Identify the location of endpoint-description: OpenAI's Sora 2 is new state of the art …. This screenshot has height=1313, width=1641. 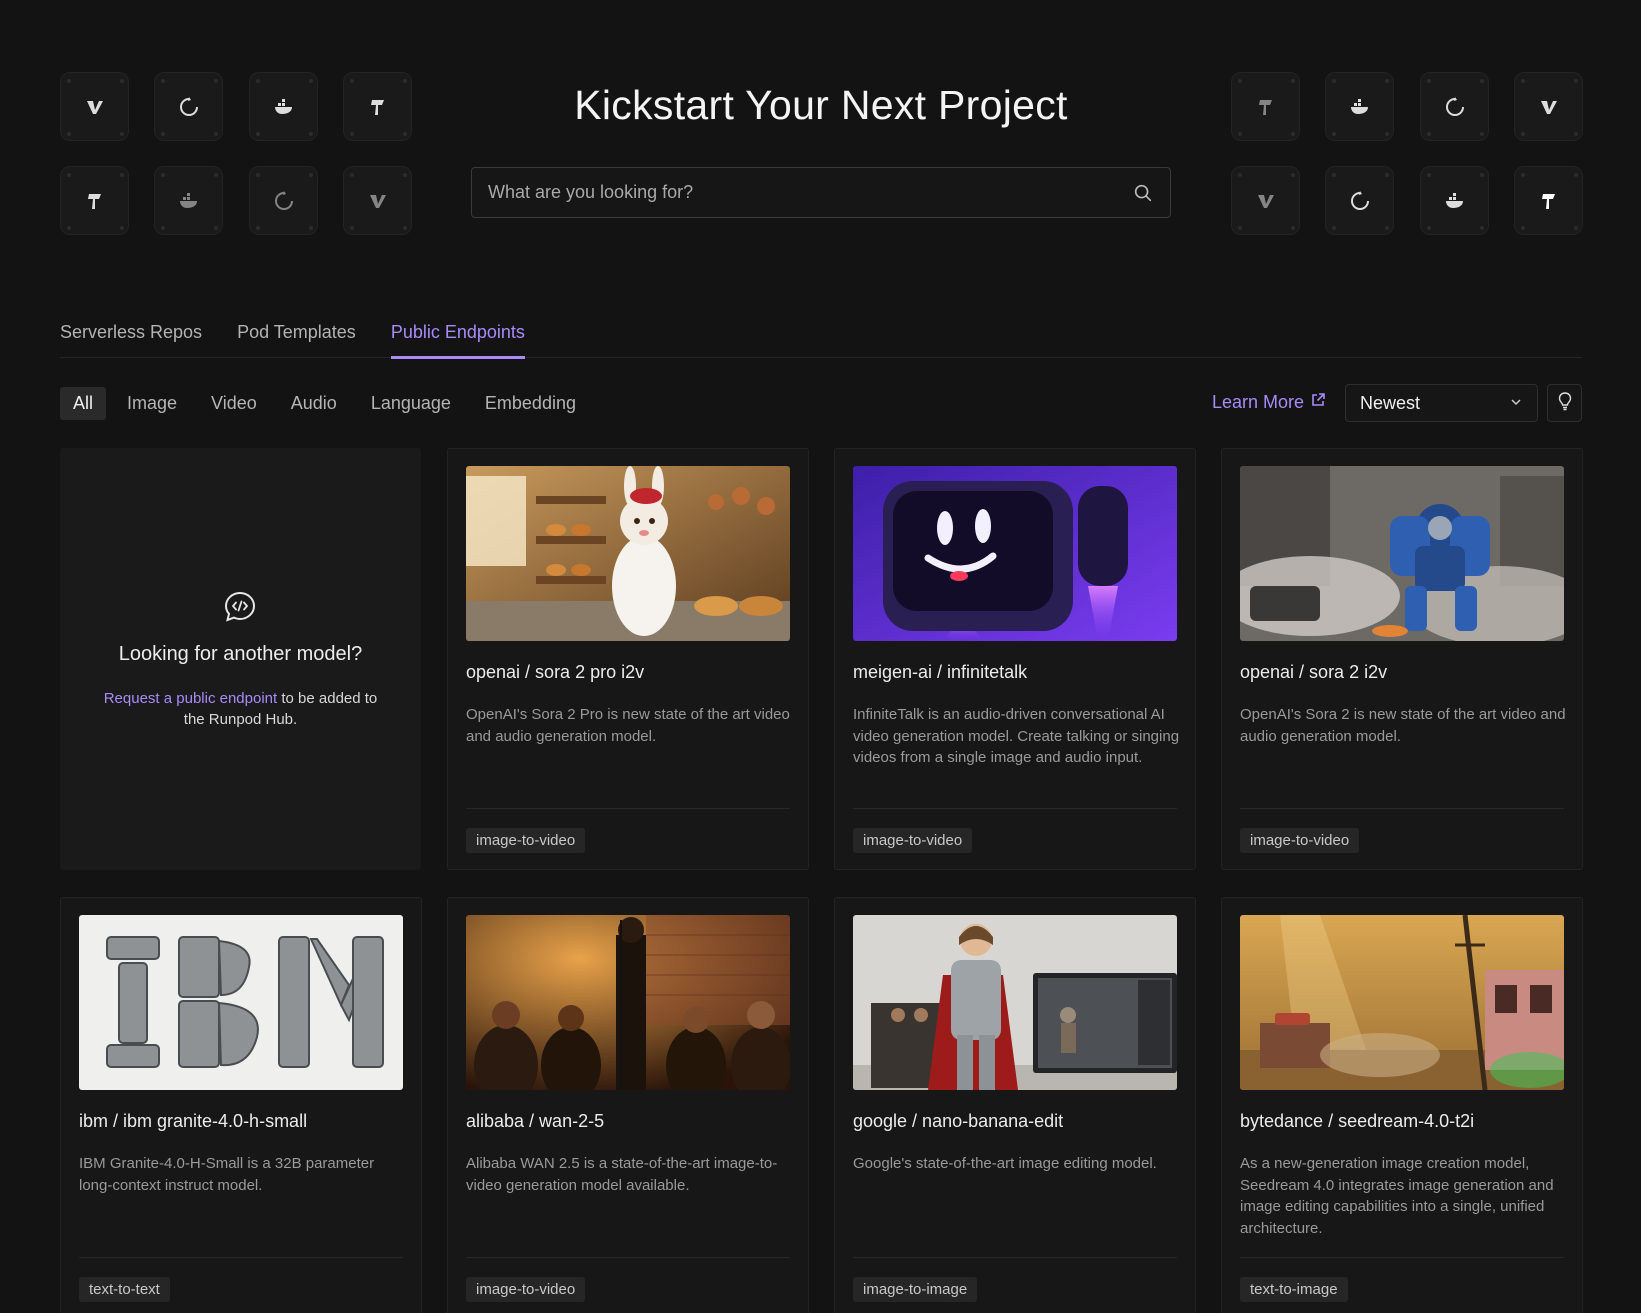
(1403, 725).